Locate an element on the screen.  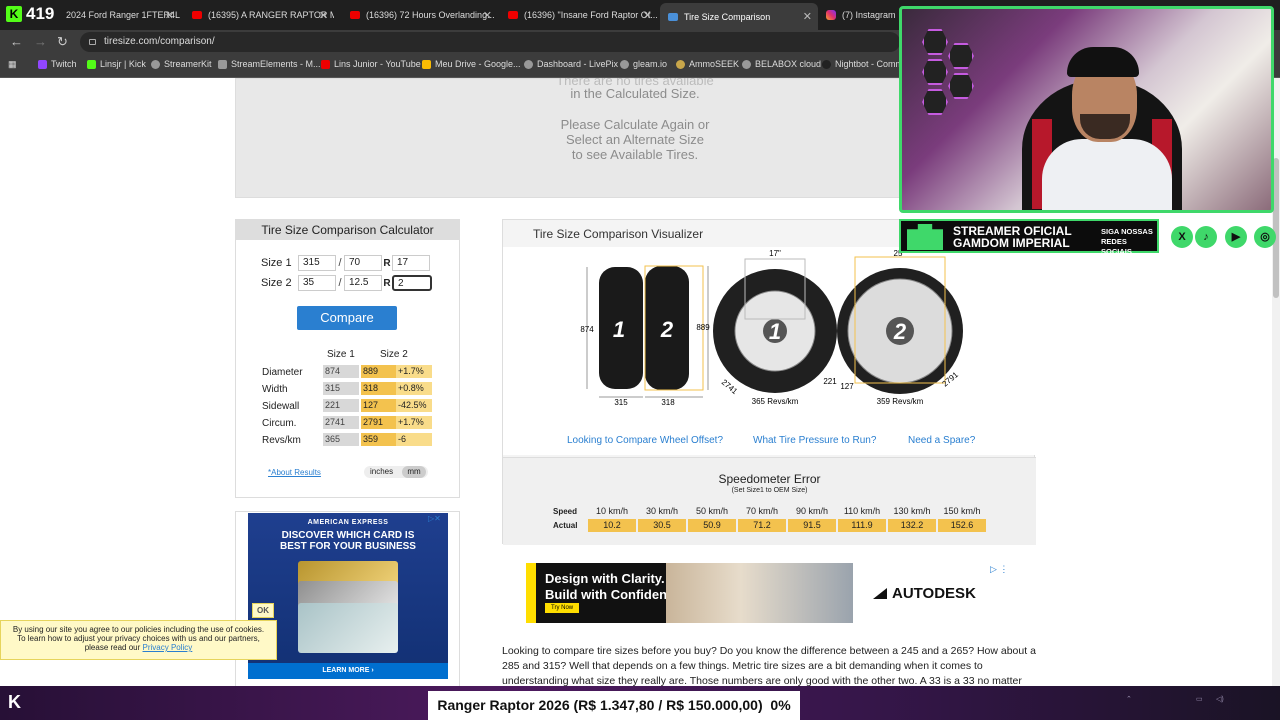
size1-row: Size 1 315 / 70 R 17 is located at coordinates (345, 263).